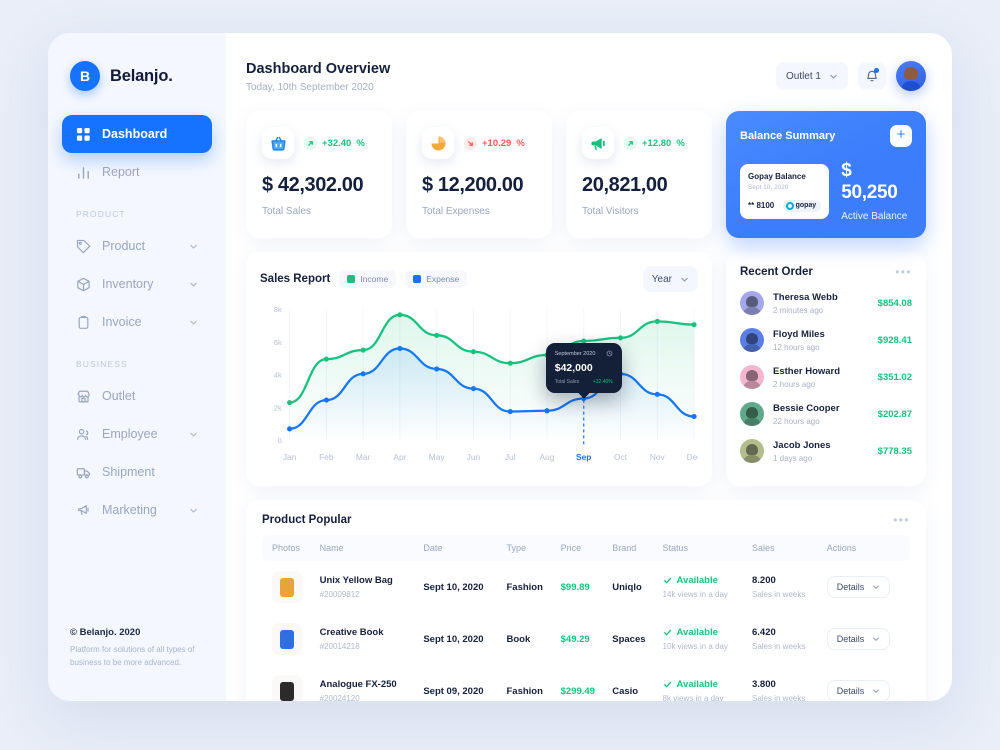 The width and height of the screenshot is (1000, 750). Describe the element at coordinates (417, 279) in the screenshot. I see `legend-expense-swatch` at that location.